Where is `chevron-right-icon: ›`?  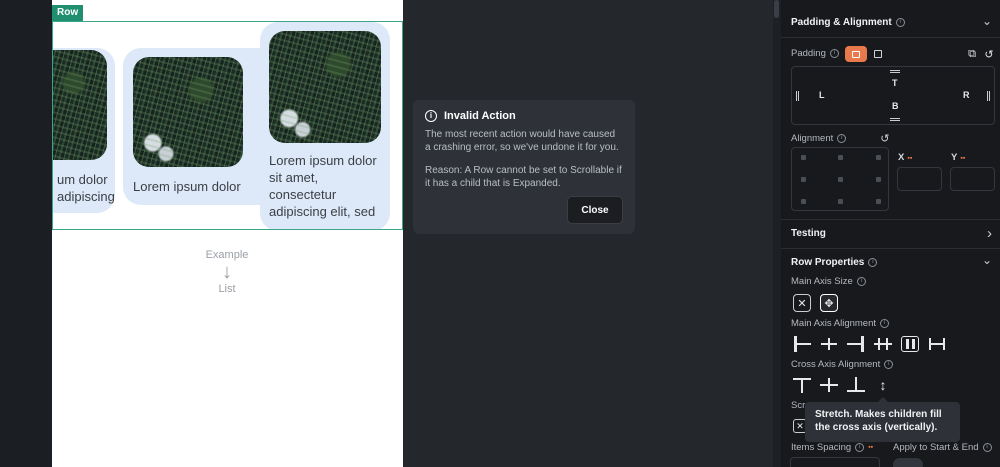
chevron-right-icon: › is located at coordinates (989, 233).